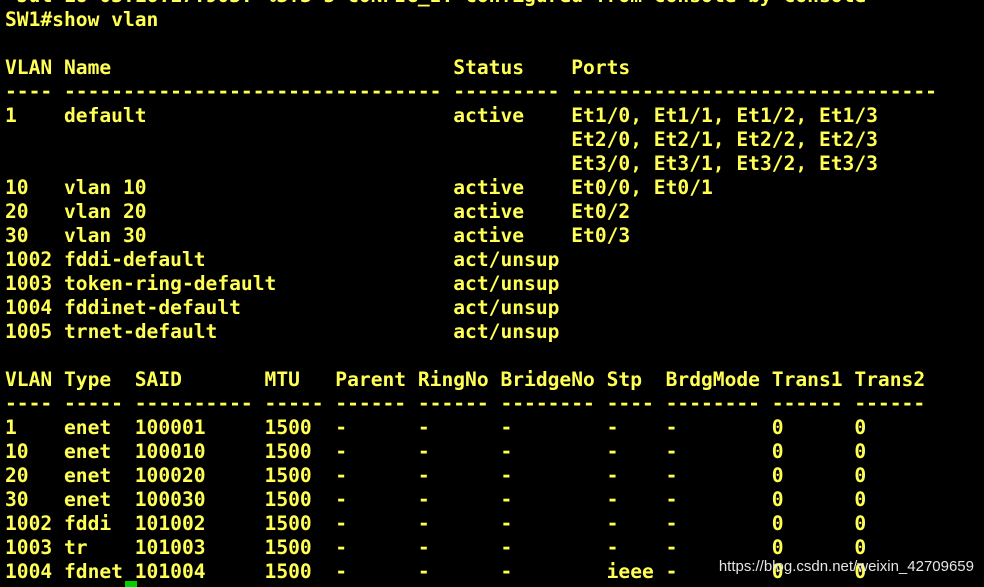 The image size is (984, 587). I want to click on type-table-row: 1003 tr 101003 1500 - - - - - 0 0, so click(436, 547).